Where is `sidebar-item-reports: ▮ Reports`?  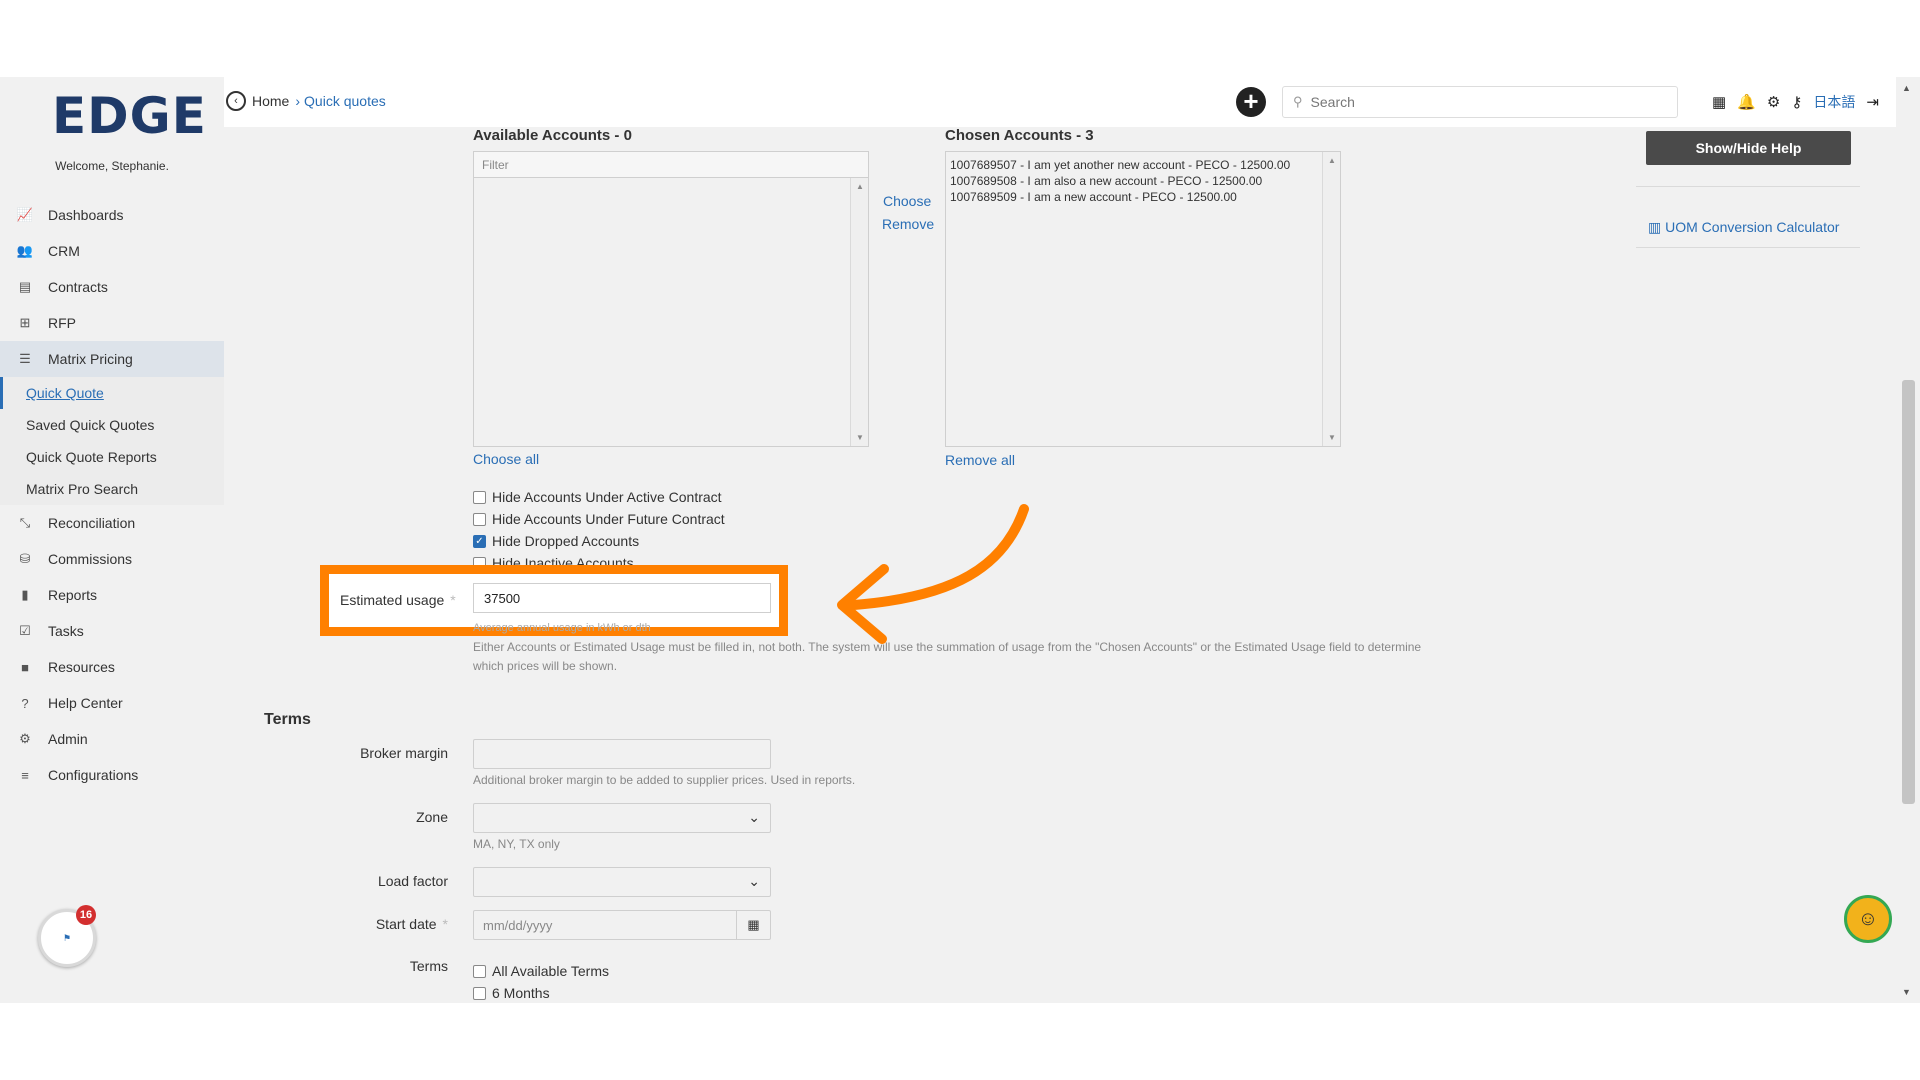
sidebar-item-reports: ▮ Reports is located at coordinates (112, 595).